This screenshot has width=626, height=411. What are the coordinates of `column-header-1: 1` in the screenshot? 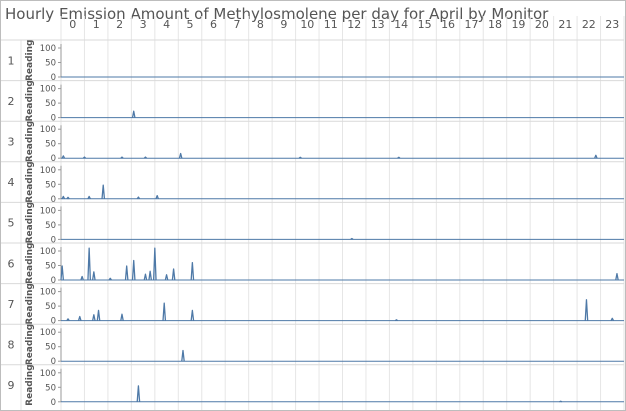 It's located at (96, 24).